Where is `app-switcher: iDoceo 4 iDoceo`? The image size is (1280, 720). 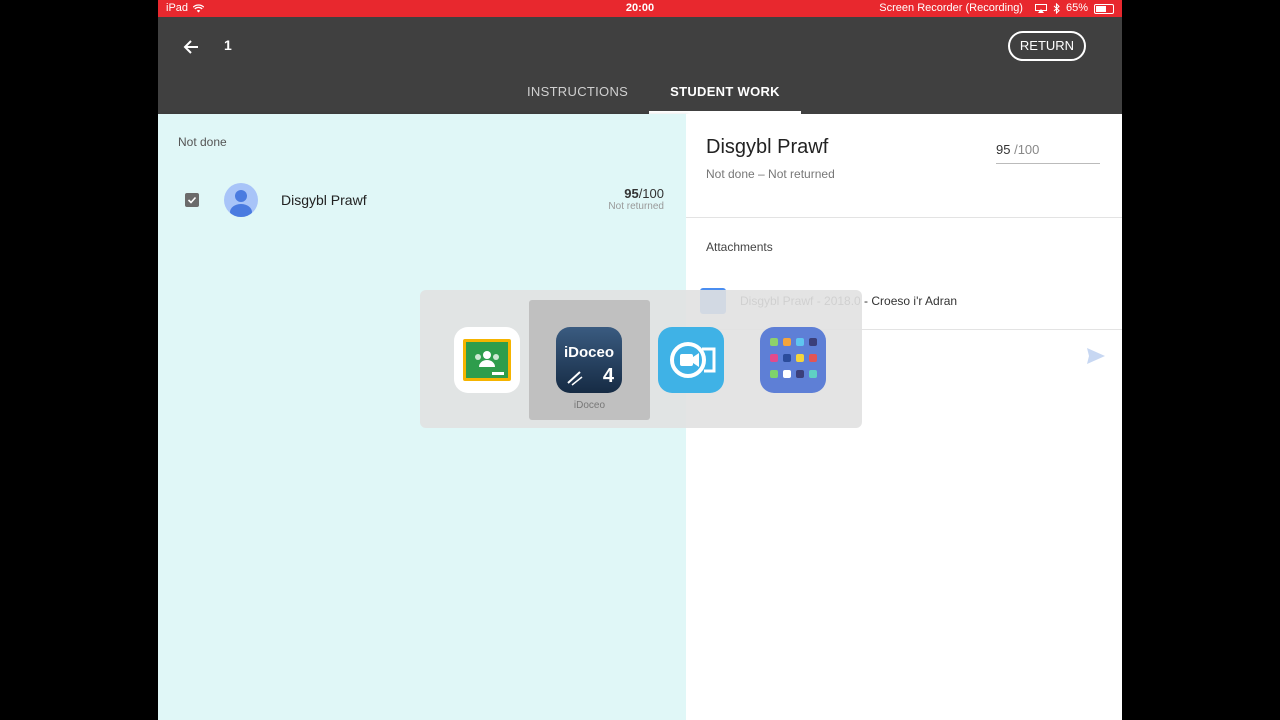
app-switcher: iDoceo 4 iDoceo is located at coordinates (641, 359).